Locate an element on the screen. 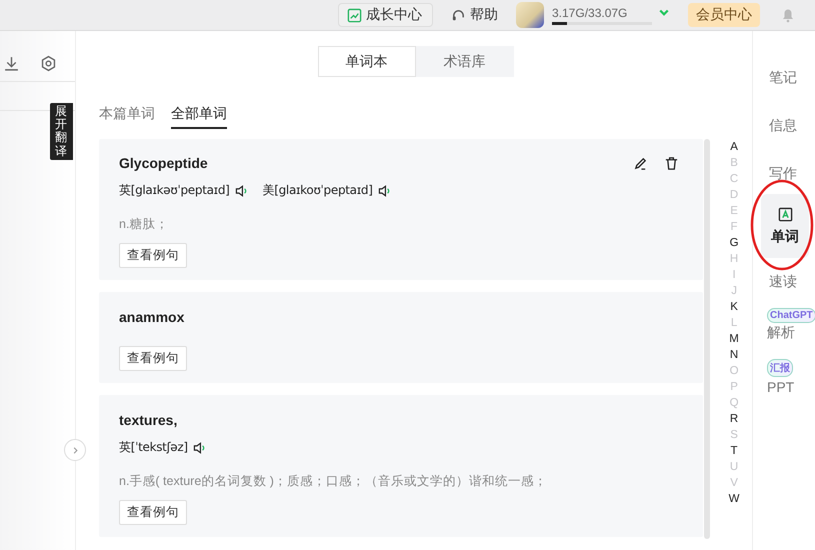 This screenshot has height=550, width=815. expand-translation-tab: 展开翻译 is located at coordinates (61, 131).